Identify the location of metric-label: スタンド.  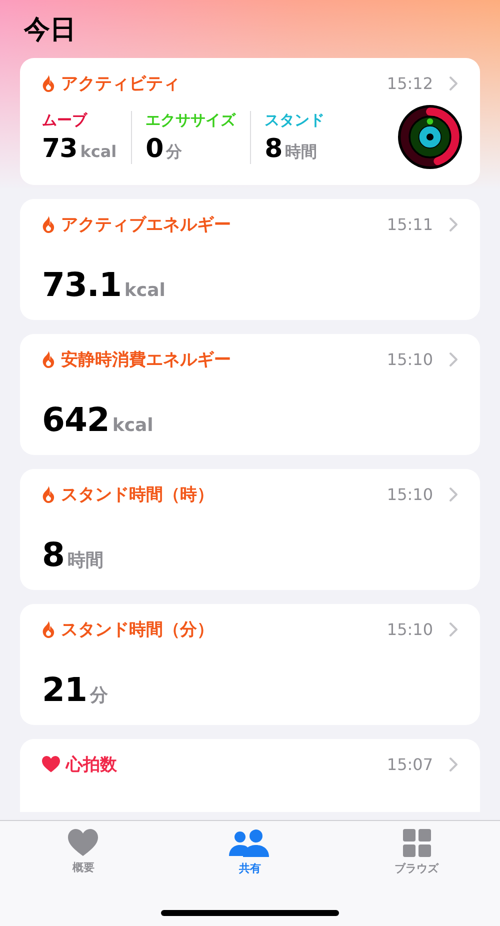
(294, 120).